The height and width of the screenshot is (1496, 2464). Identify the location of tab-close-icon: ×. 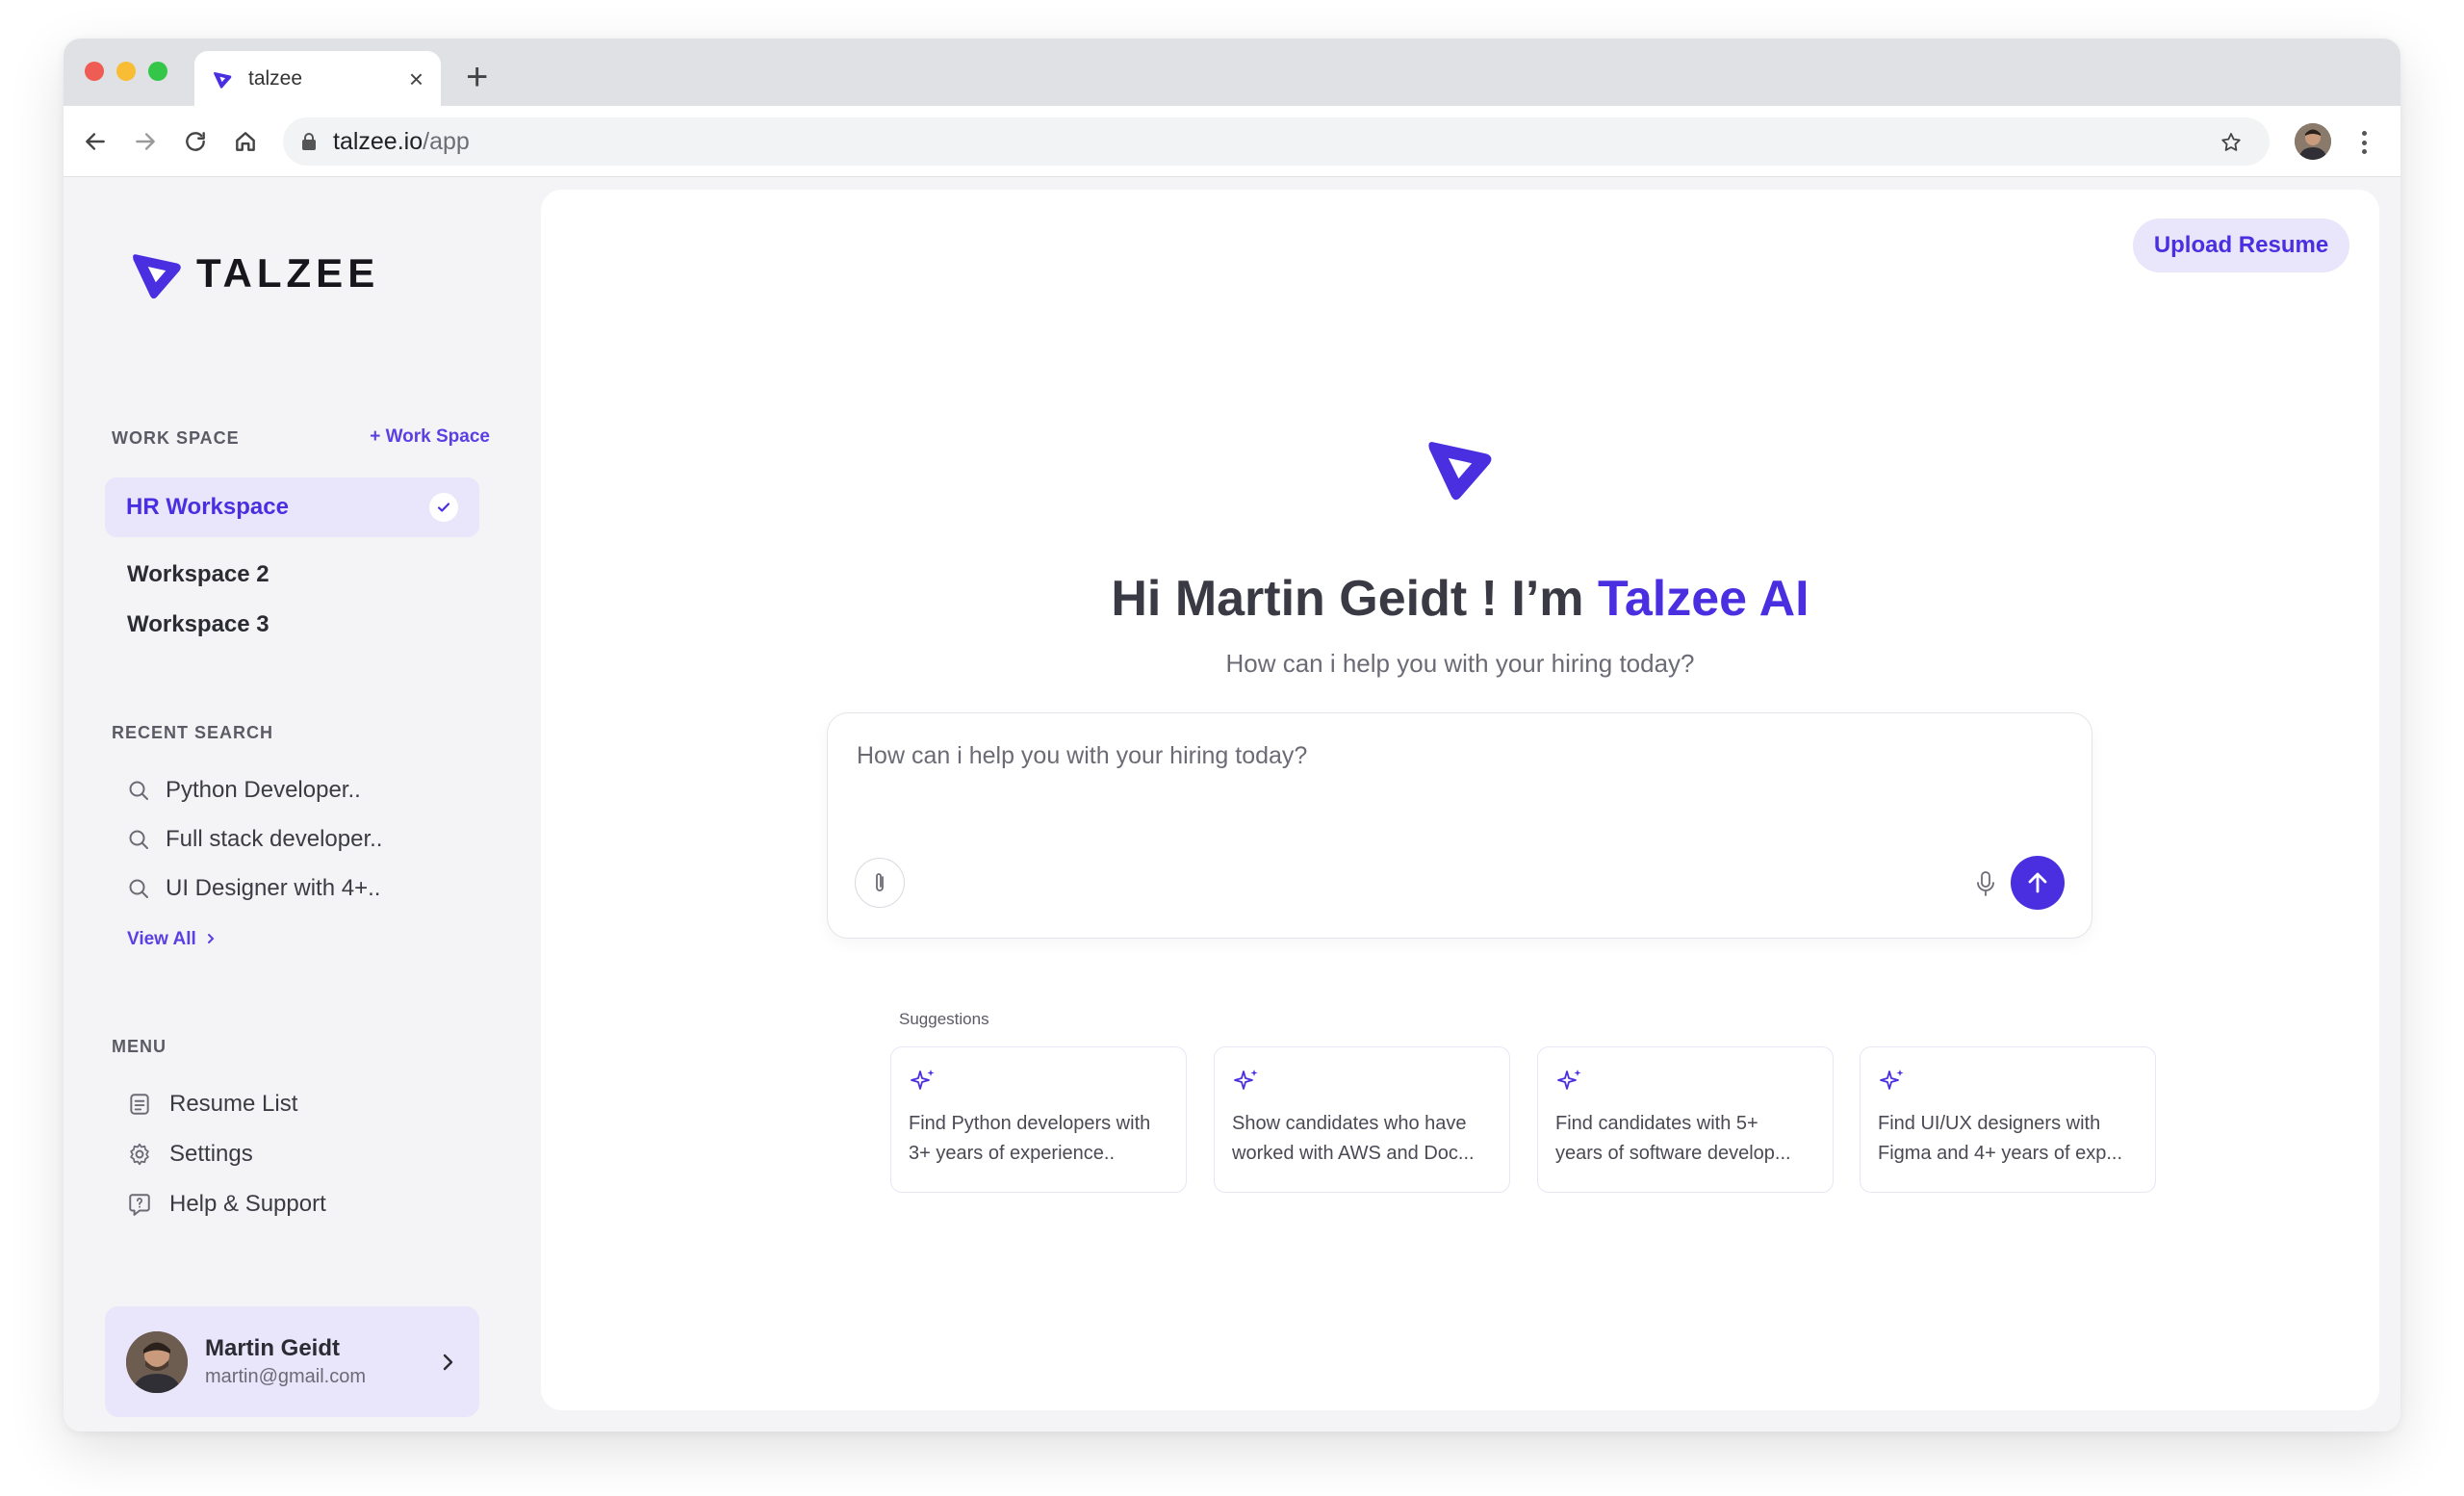
(416, 78).